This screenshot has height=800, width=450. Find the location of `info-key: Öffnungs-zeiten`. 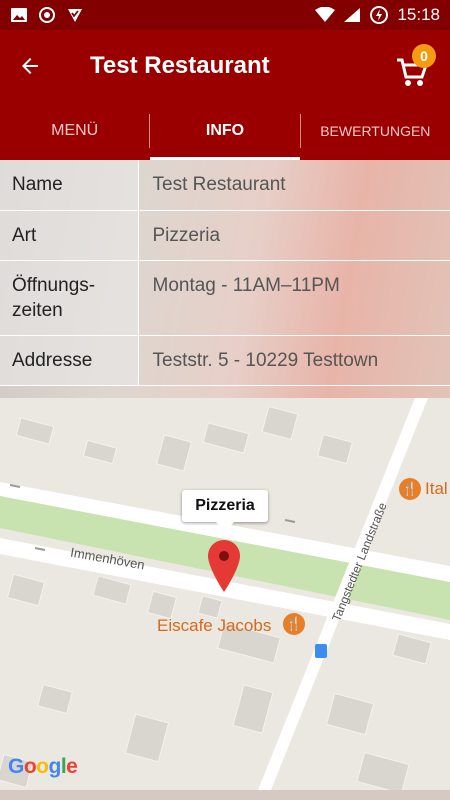

info-key: Öffnungs-zeiten is located at coordinates (69, 298).